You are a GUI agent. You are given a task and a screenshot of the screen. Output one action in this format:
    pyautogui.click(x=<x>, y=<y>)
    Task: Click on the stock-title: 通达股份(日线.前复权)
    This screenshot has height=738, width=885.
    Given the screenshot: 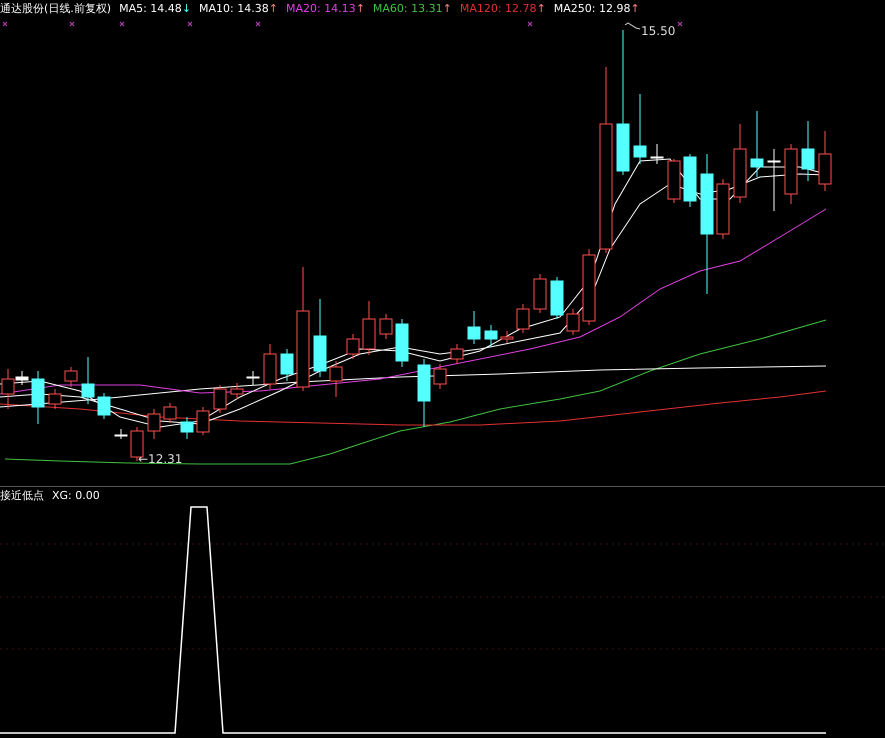 What is the action you would take?
    pyautogui.click(x=56, y=9)
    